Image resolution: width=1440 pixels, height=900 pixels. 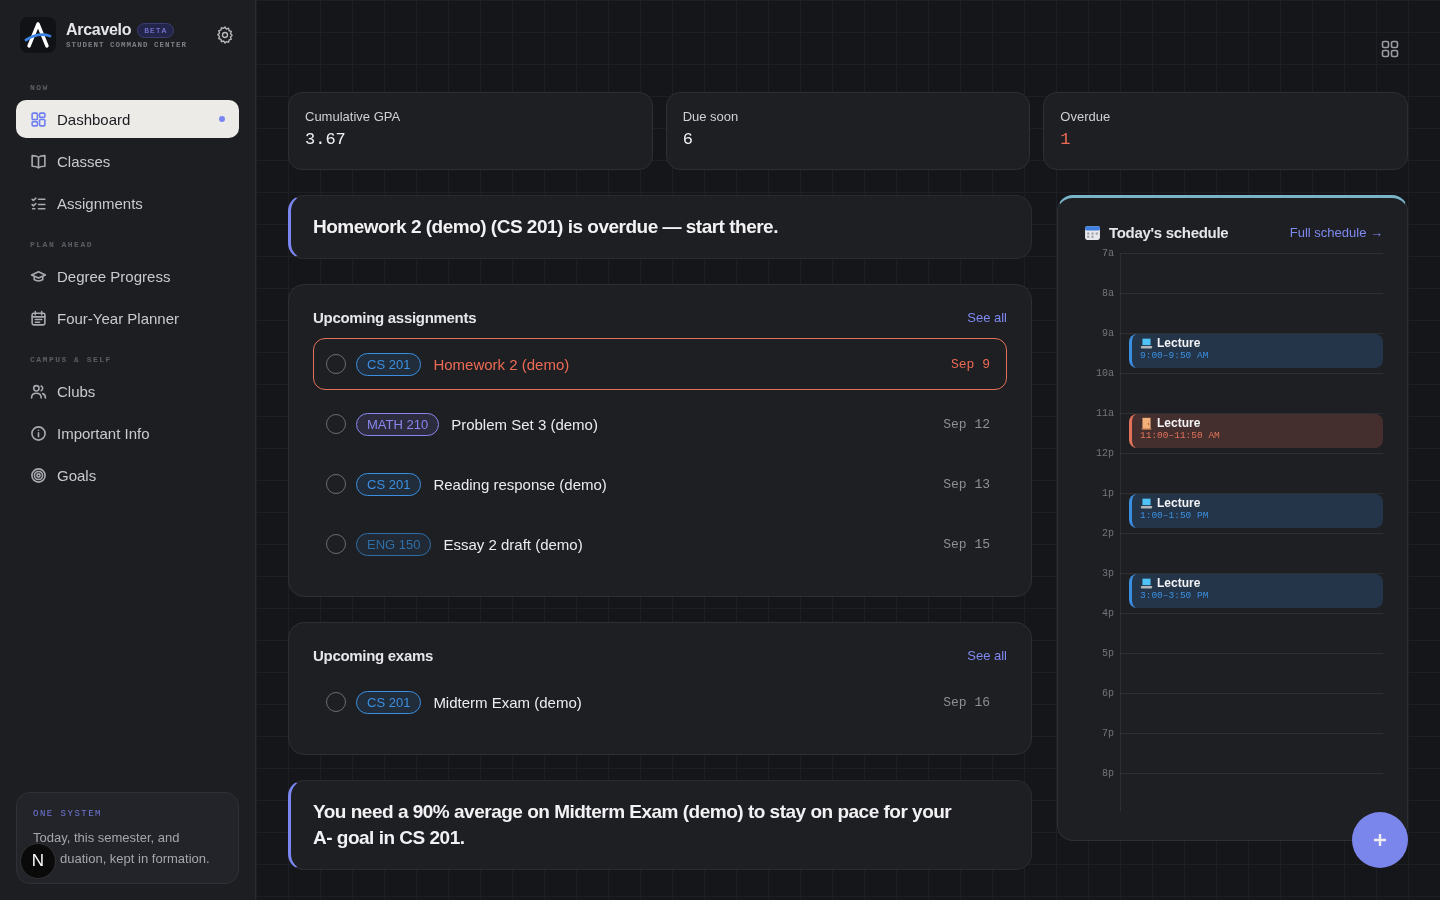 I want to click on task-row: CS 201 Midterm Exam (demo) Sep 16, so click(x=660, y=702).